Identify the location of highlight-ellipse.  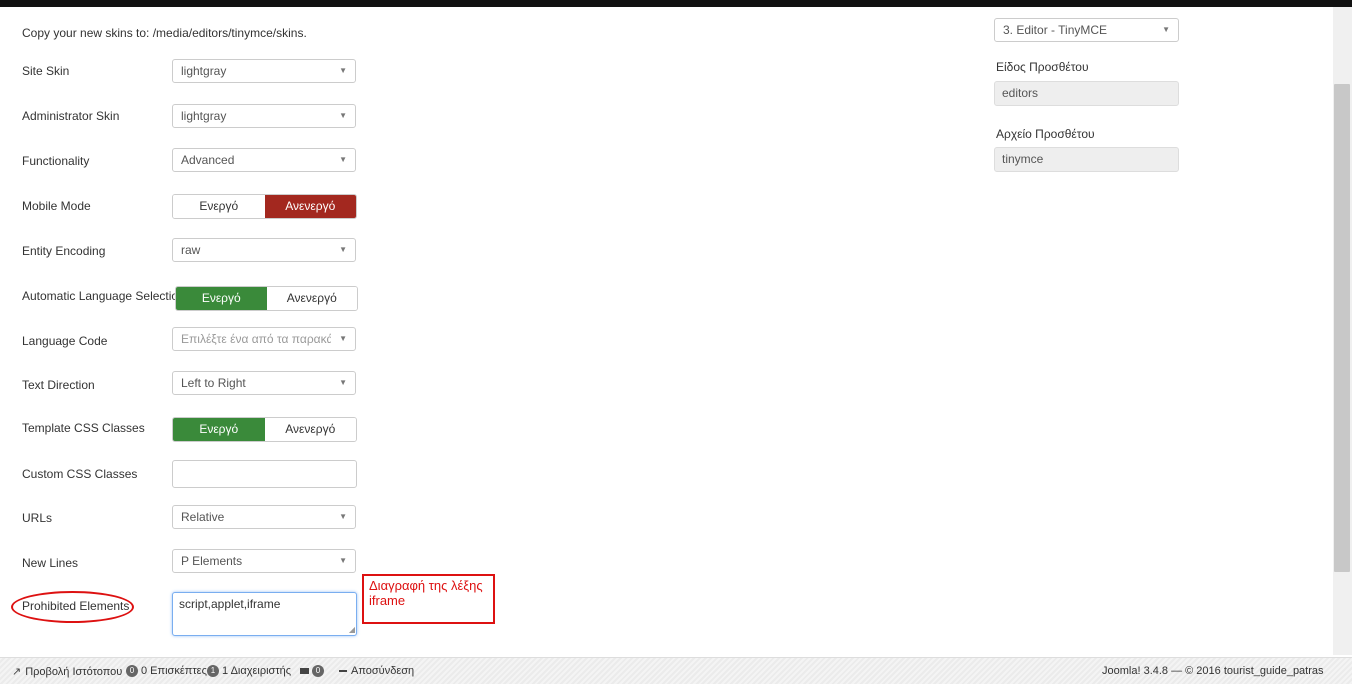
(72, 607).